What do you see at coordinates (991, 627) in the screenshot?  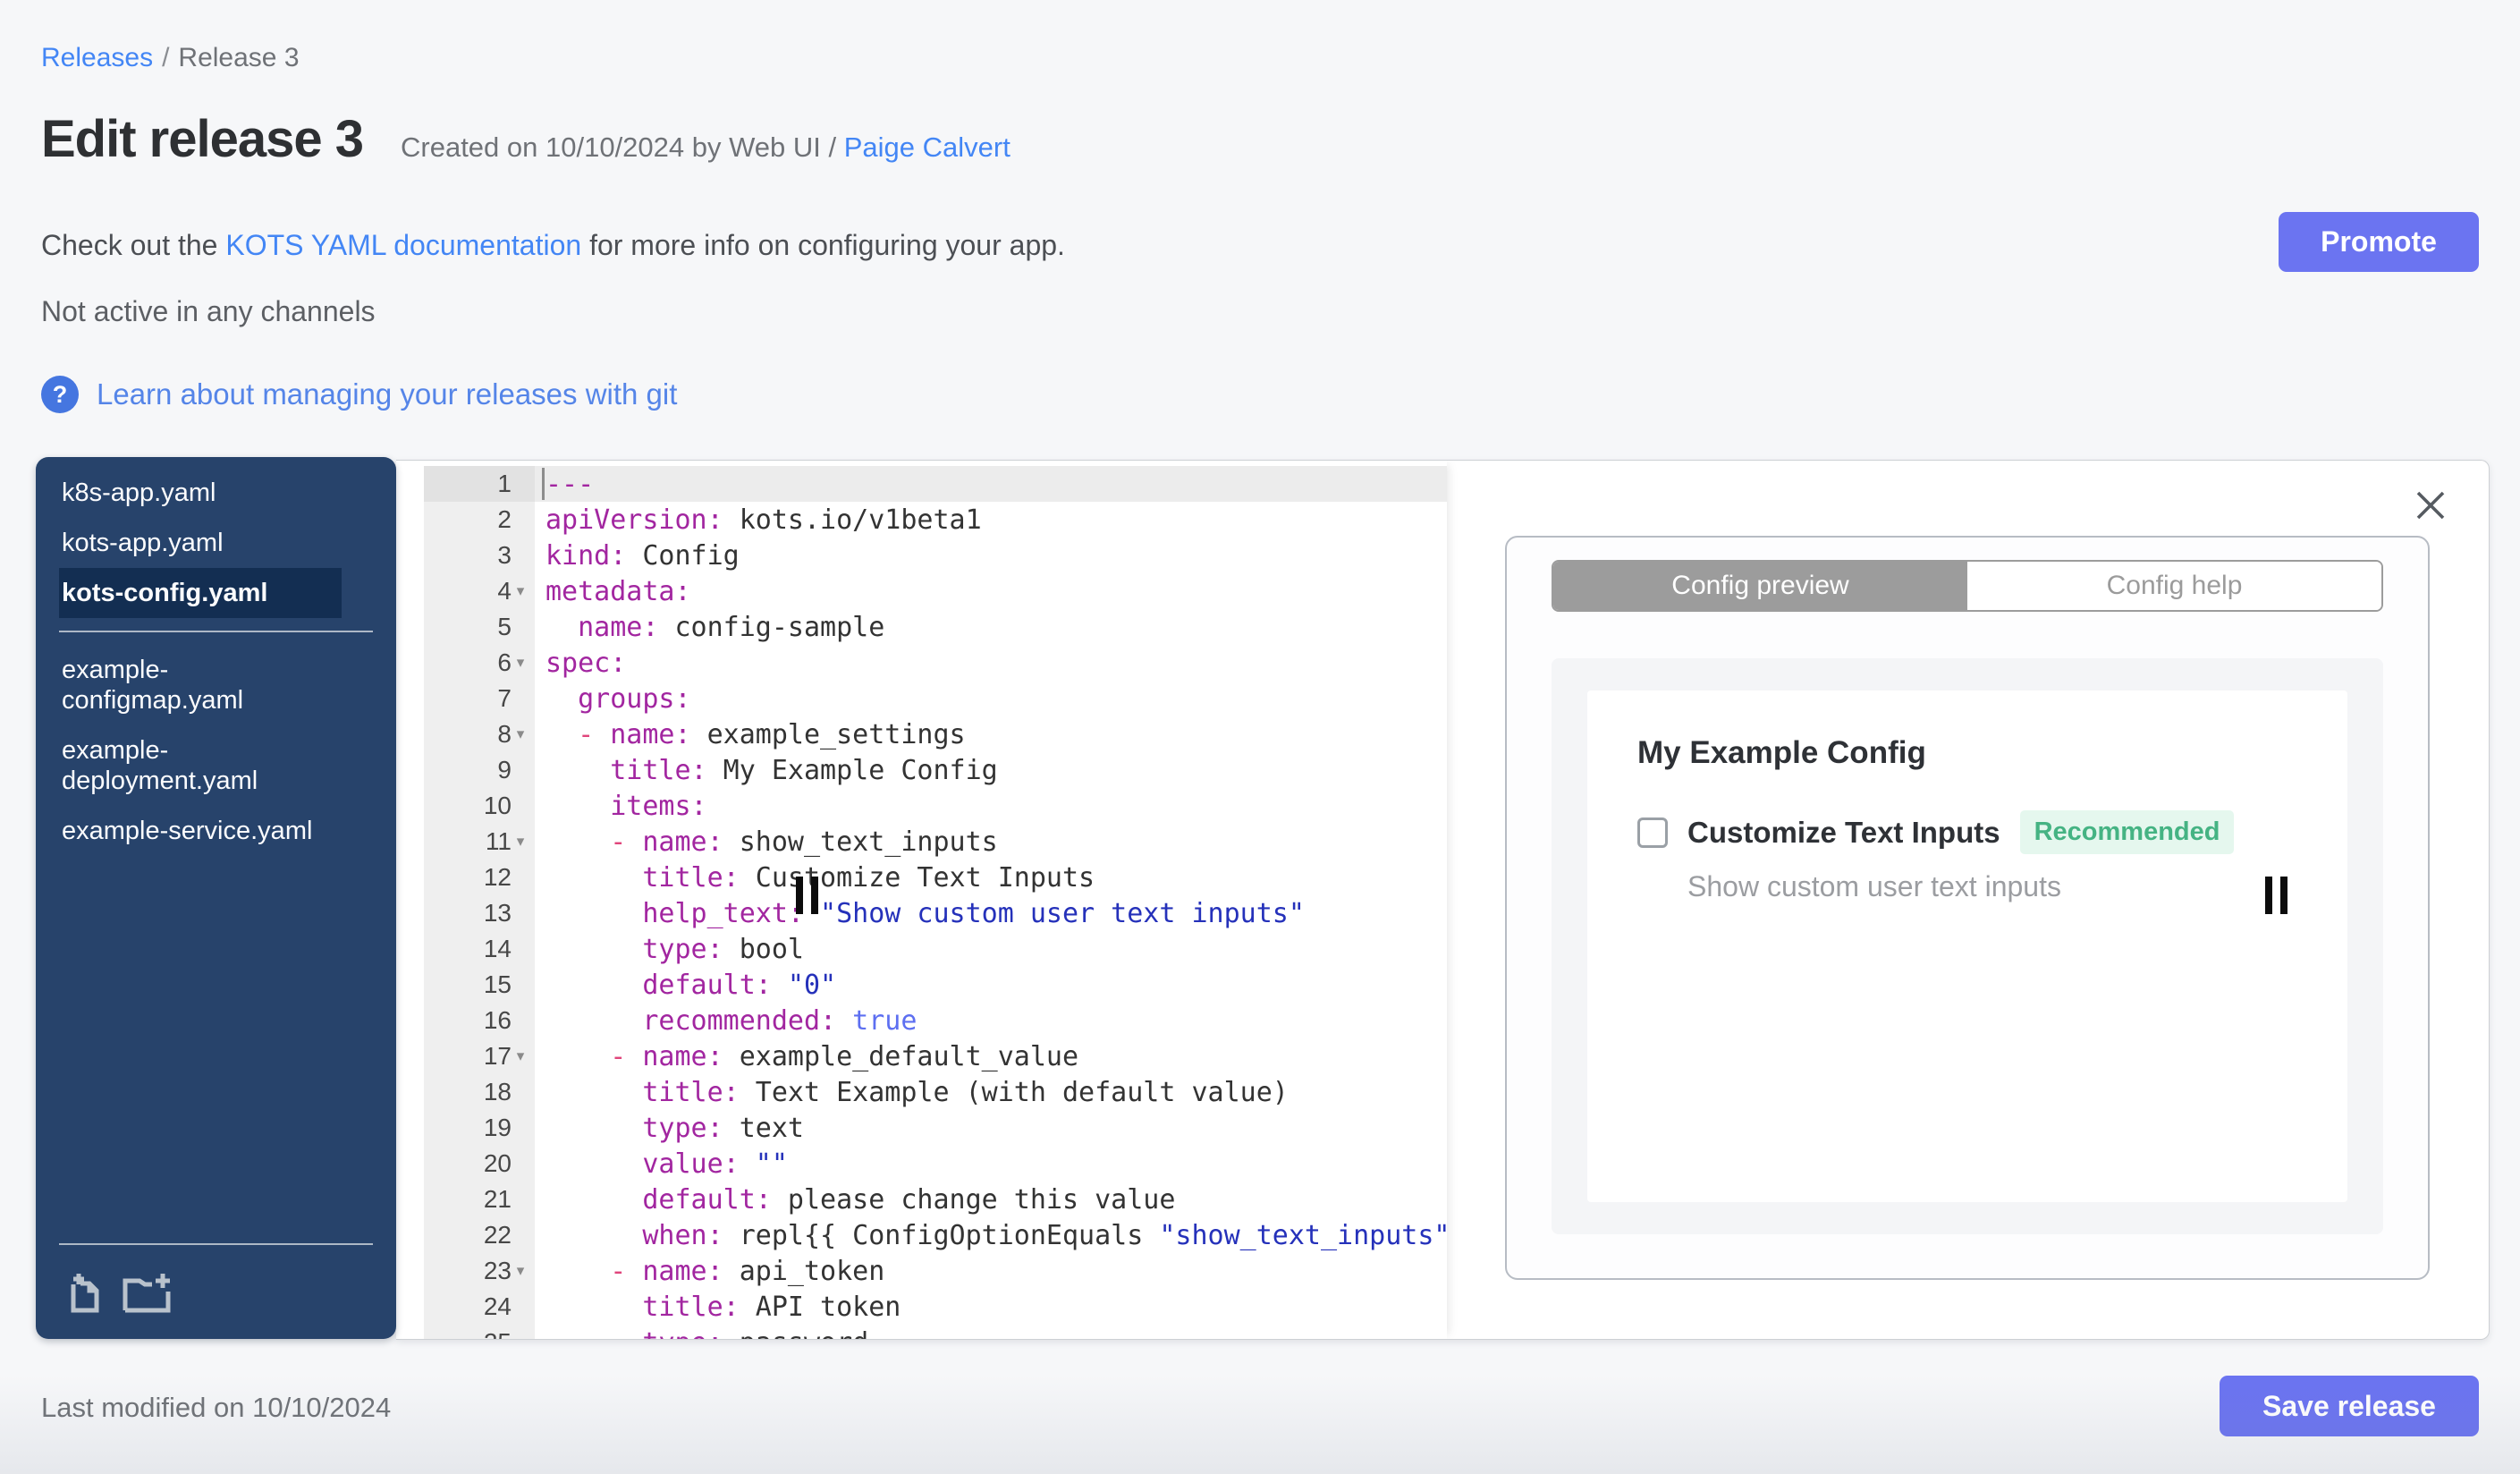 I see `code-line-content: name: config-sample` at bounding box center [991, 627].